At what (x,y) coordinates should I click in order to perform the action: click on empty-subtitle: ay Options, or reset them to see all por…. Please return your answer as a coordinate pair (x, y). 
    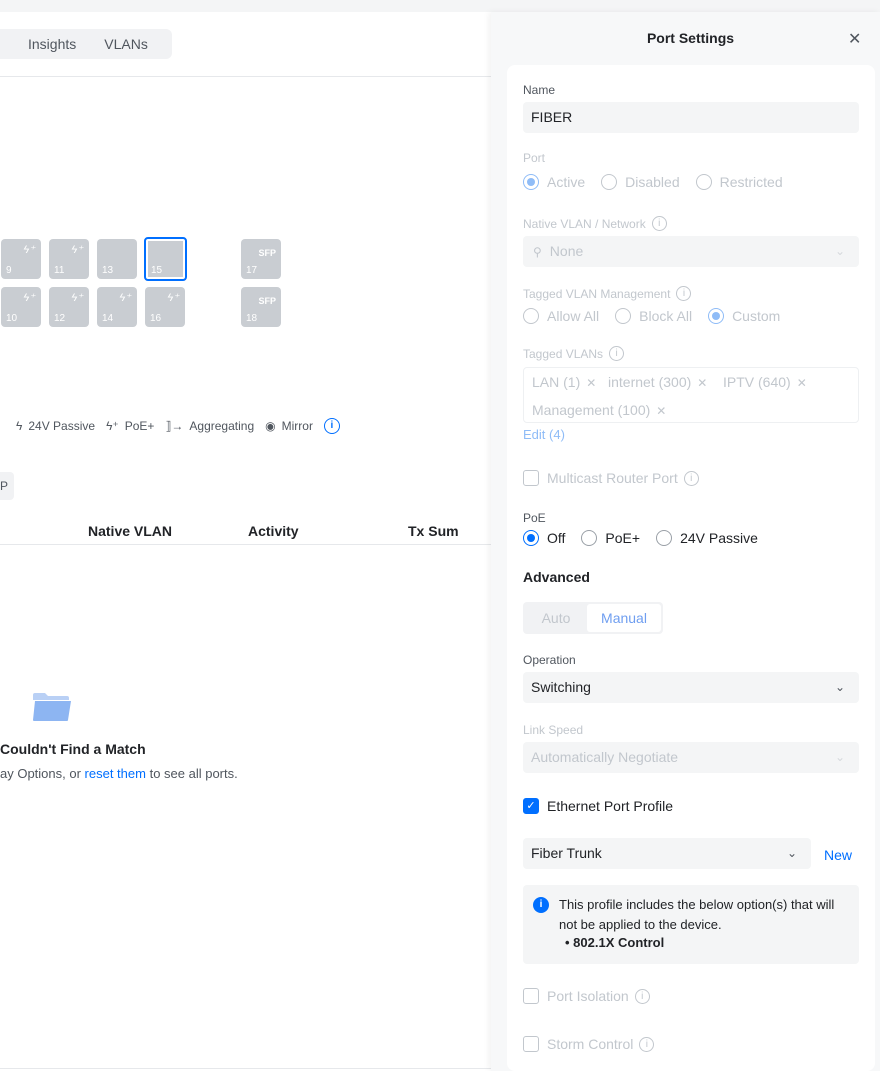
    Looking at the image, I should click on (119, 773).